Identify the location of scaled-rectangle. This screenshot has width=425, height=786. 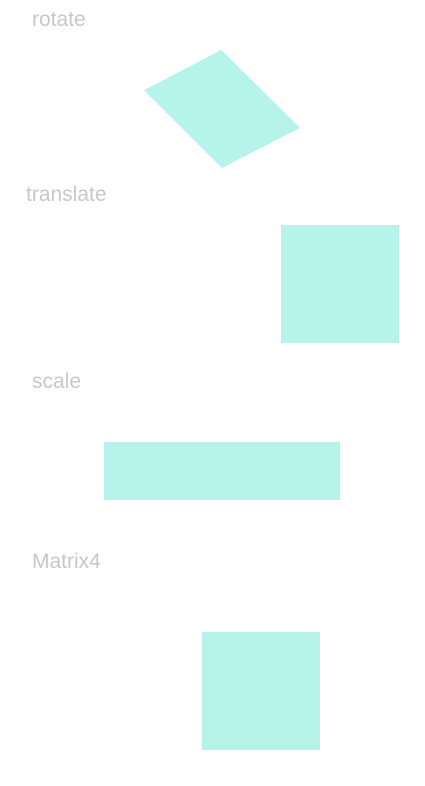
(222, 471).